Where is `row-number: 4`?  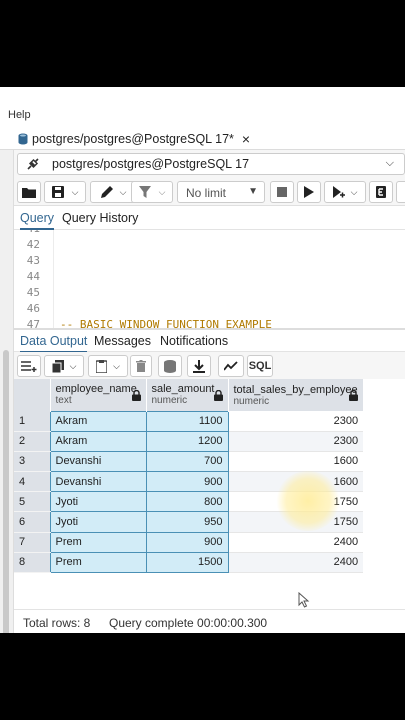
row-number: 4 is located at coordinates (32, 482).